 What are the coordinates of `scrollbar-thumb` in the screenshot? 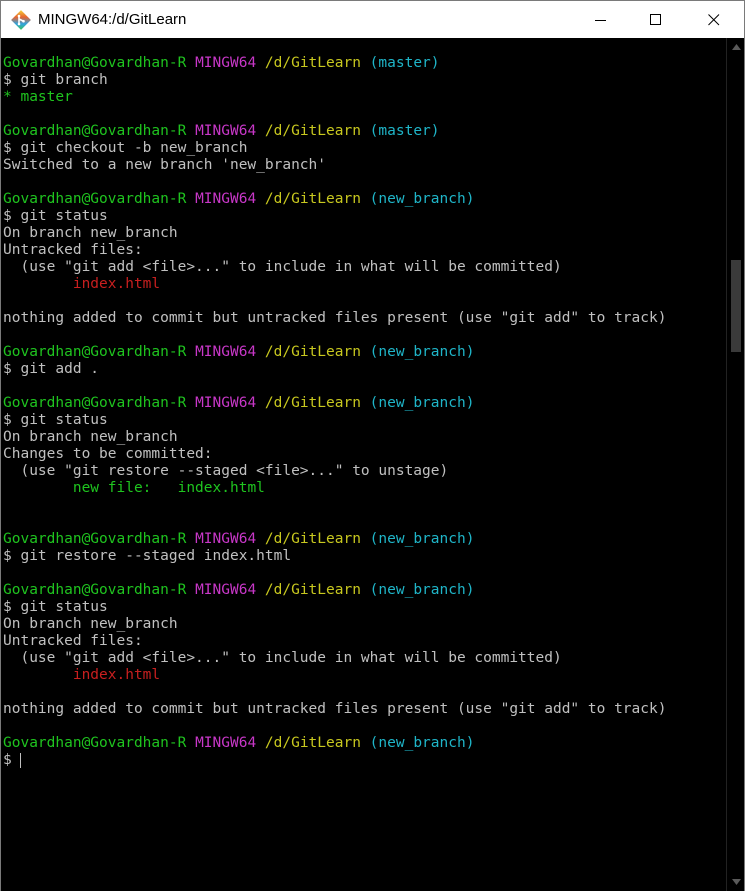 It's located at (736, 306).